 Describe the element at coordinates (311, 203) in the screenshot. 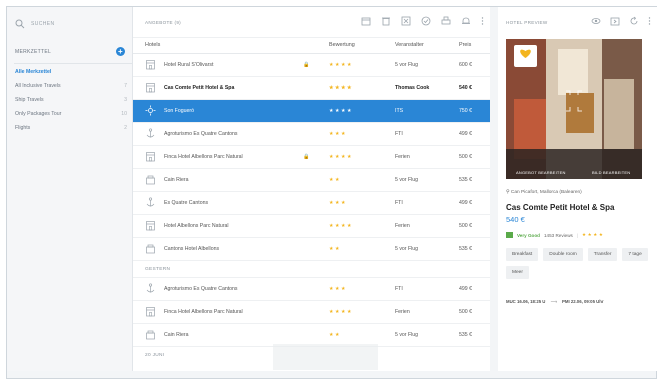

I see `table-row: Es Quatre Cantons ★★★ FTI 499 €` at that location.